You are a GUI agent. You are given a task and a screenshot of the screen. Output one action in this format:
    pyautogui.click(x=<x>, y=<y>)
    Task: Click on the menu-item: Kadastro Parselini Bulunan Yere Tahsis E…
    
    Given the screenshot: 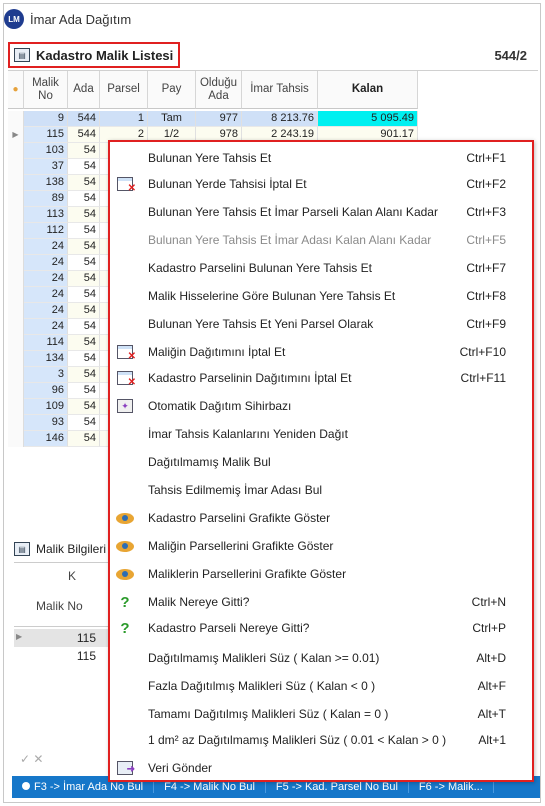 What is the action you would take?
    pyautogui.click(x=321, y=268)
    